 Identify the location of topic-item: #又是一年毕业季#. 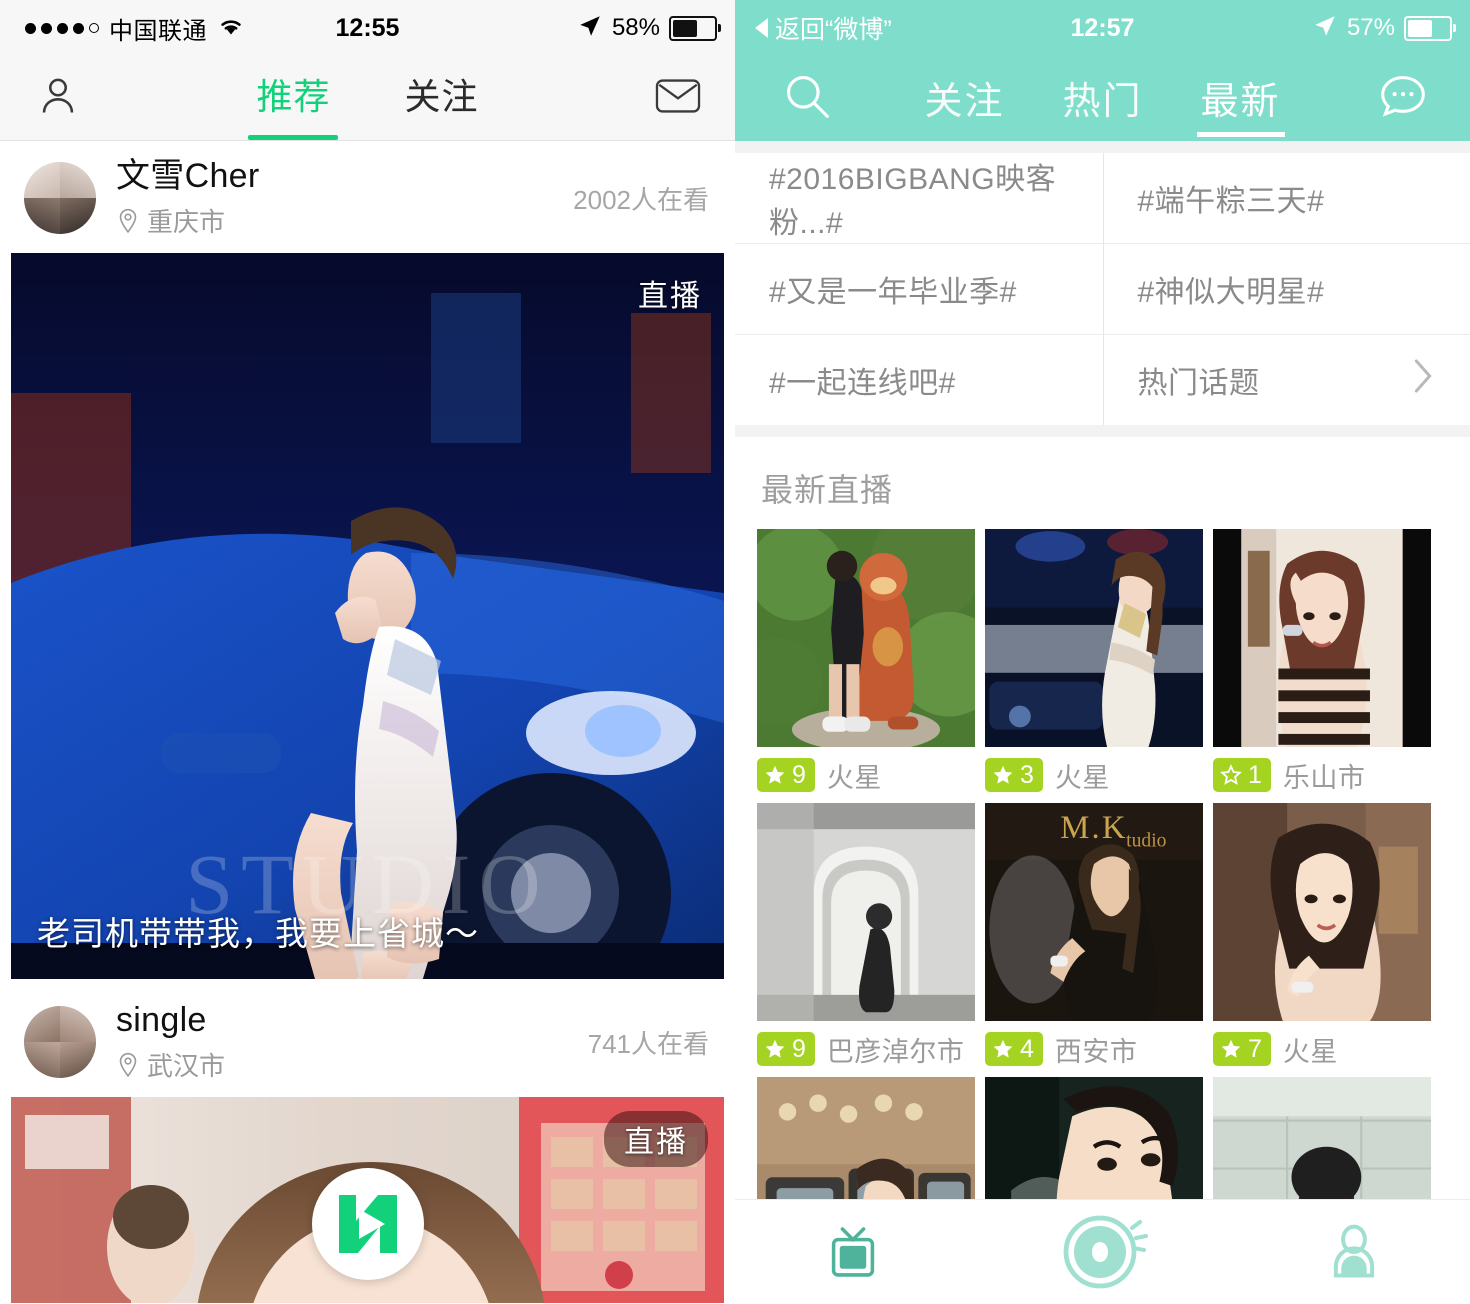
(919, 288).